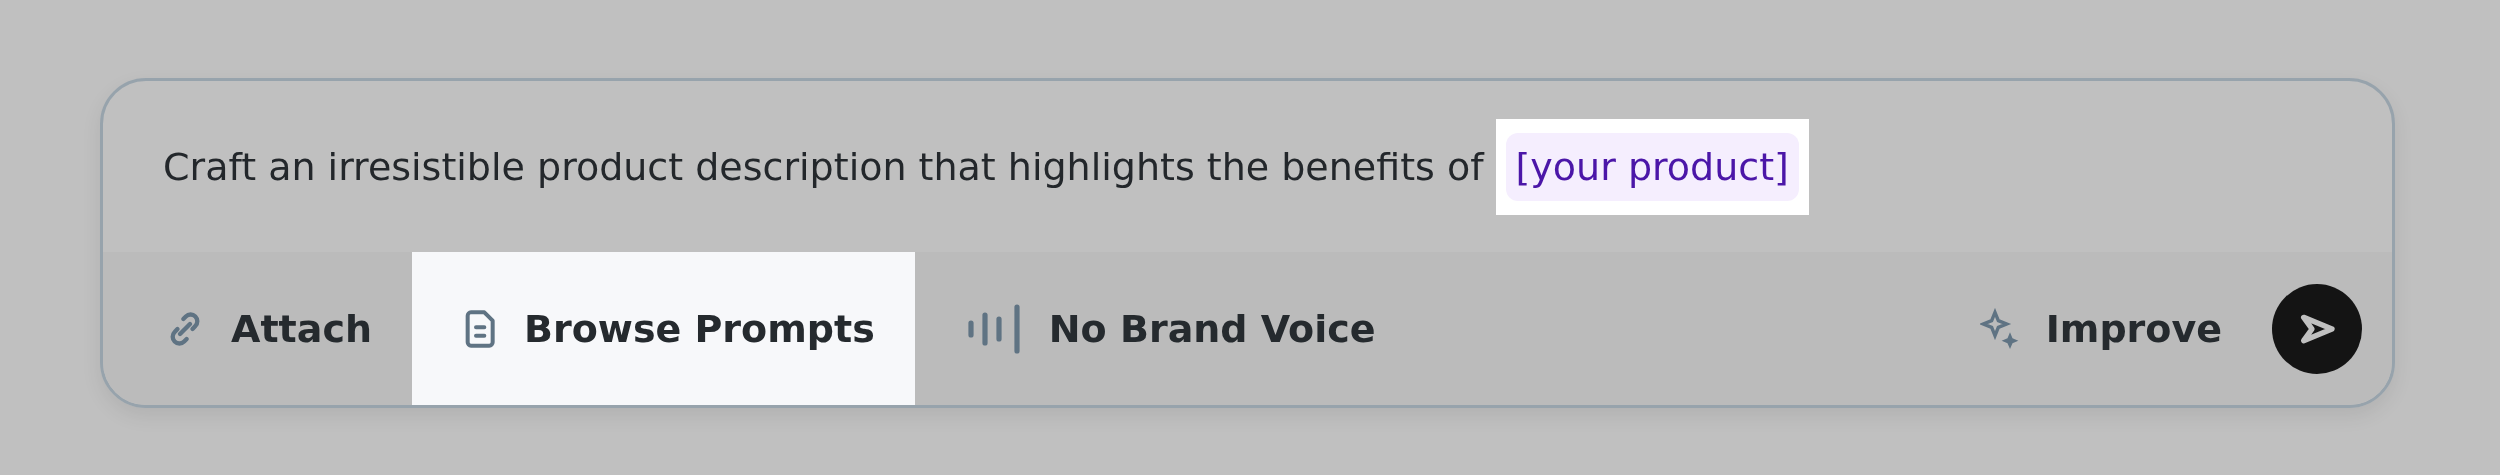 This screenshot has height=475, width=2500. Describe the element at coordinates (663, 328) in the screenshot. I see `toolbar-button: Browse Prompts` at that location.